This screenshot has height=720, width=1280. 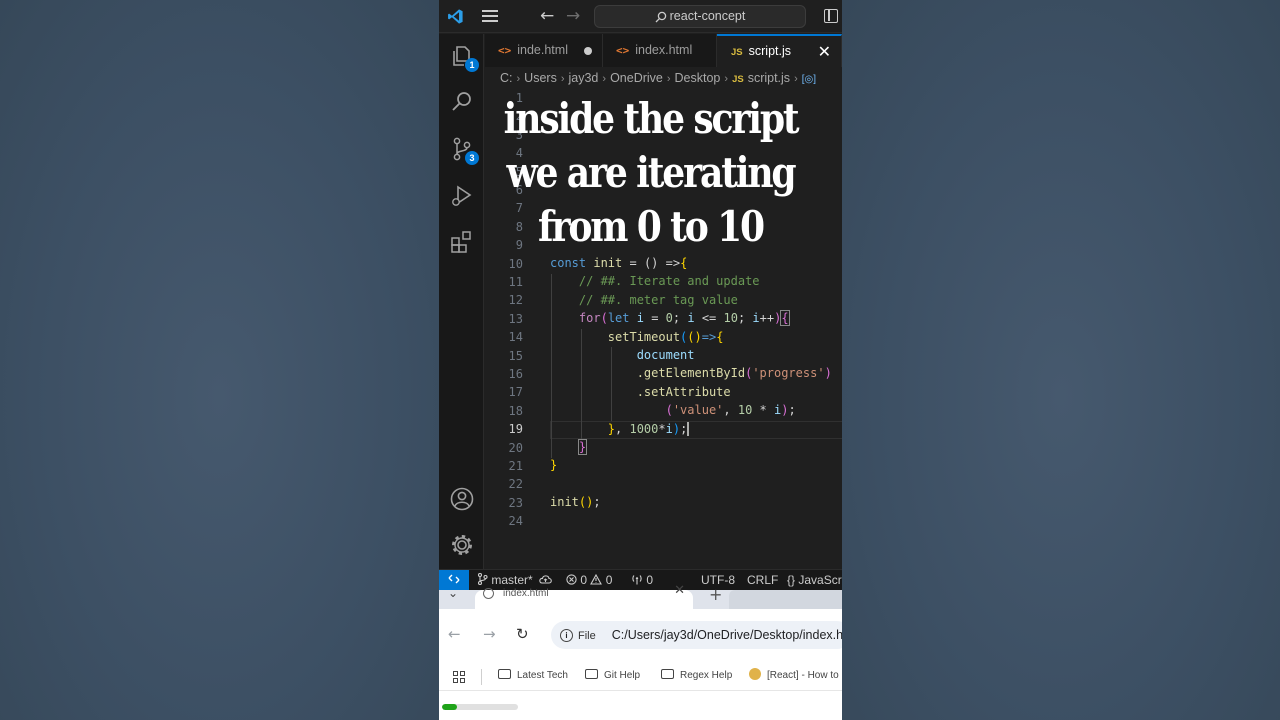 What do you see at coordinates (515, 374) in the screenshot?
I see `line-number: 16` at bounding box center [515, 374].